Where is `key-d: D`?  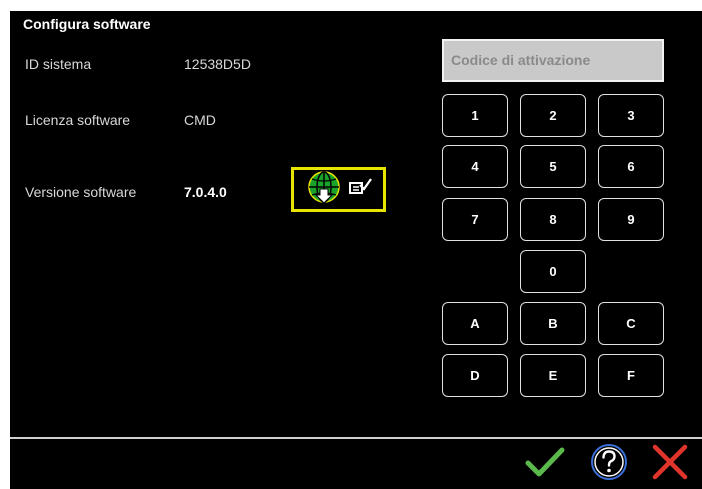
key-d: D is located at coordinates (475, 375).